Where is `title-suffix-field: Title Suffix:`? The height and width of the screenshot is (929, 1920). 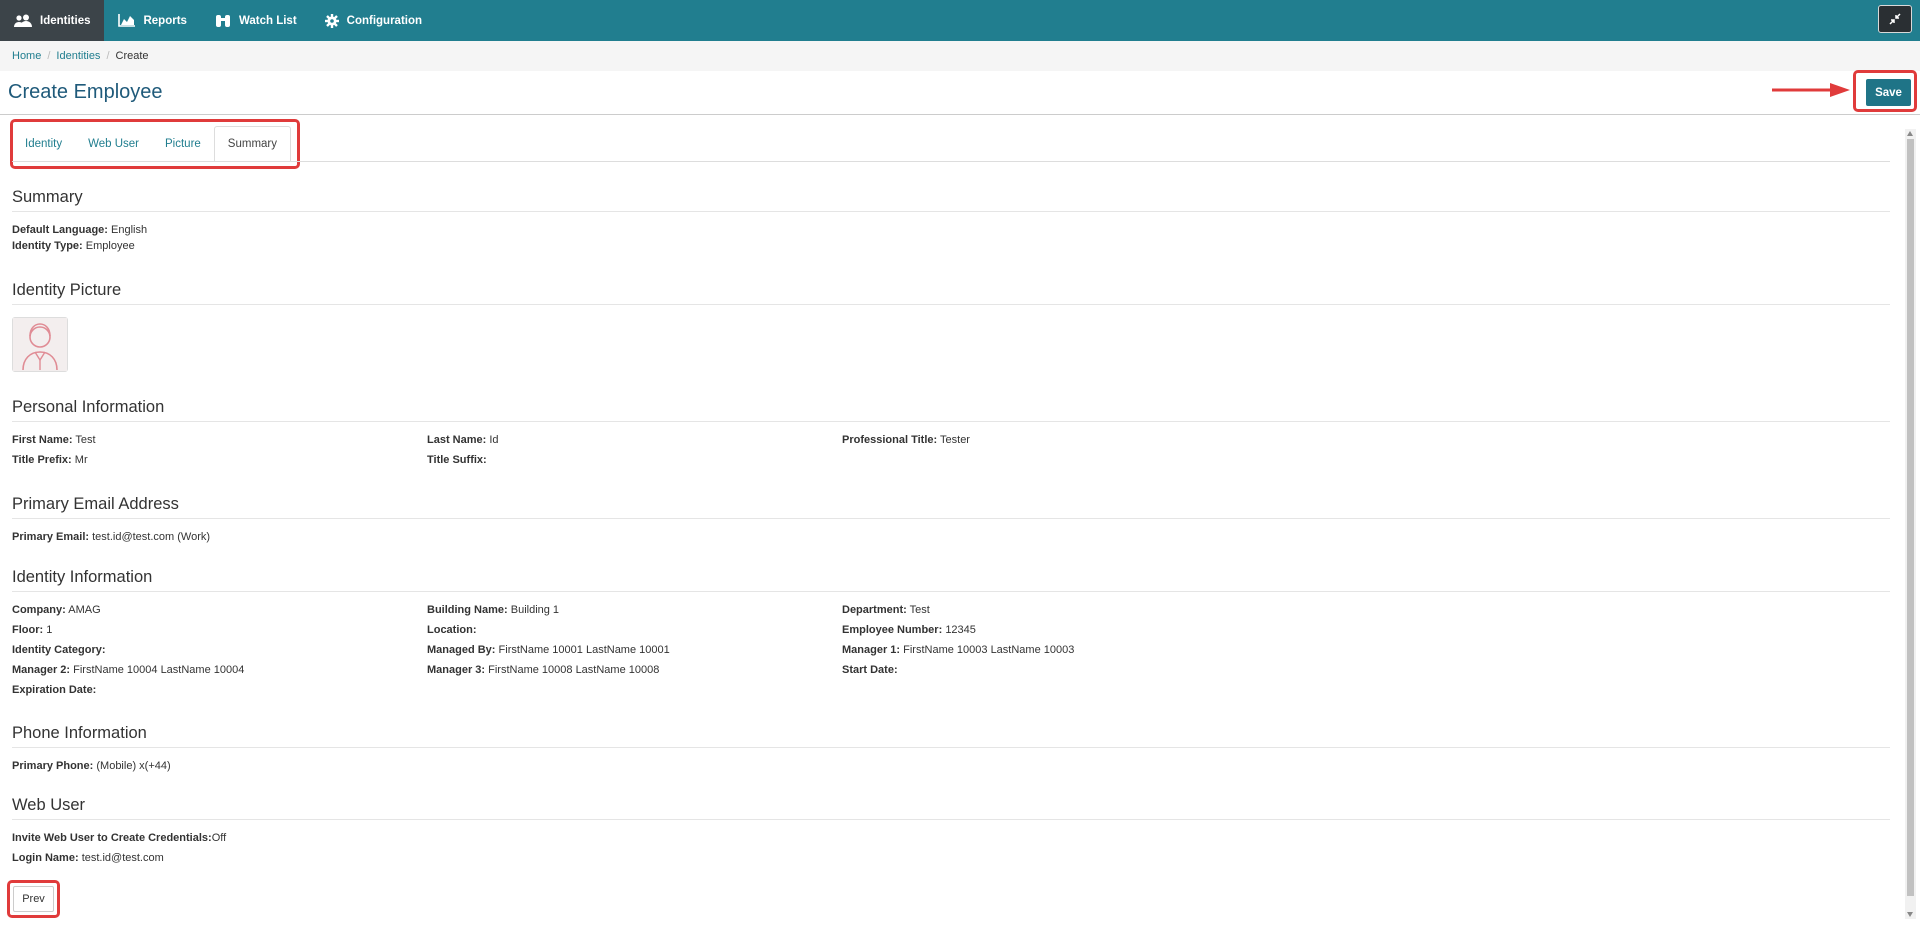
title-suffix-field: Title Suffix: is located at coordinates (457, 460).